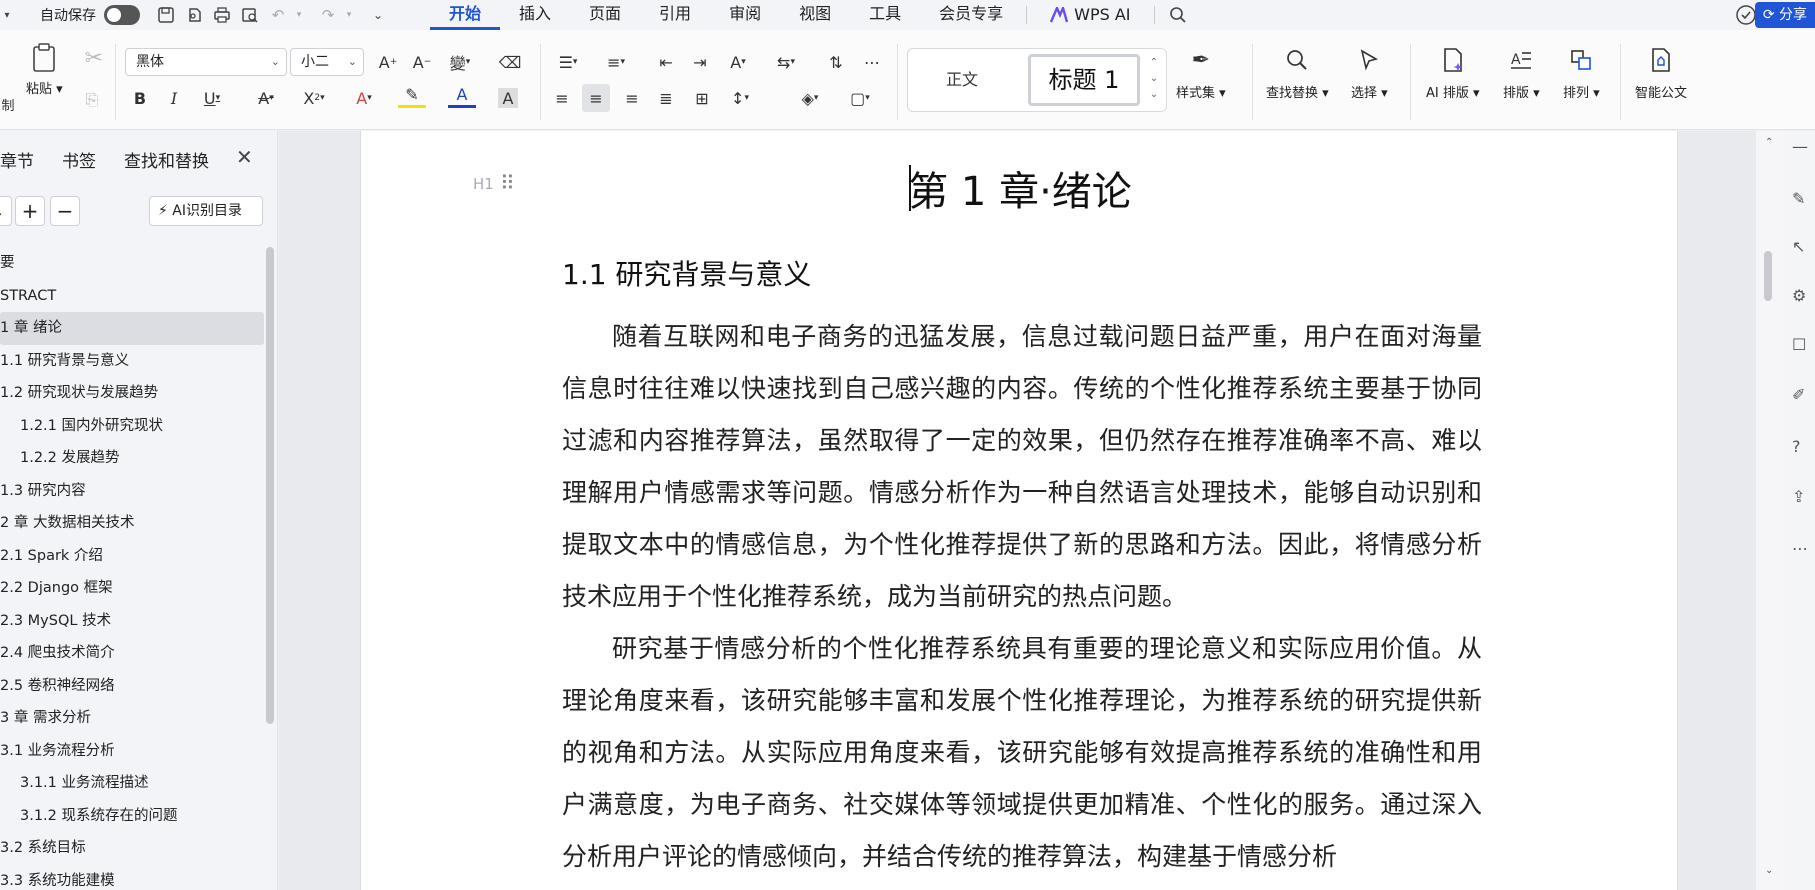 This screenshot has height=890, width=1815. Describe the element at coordinates (132, 393) in the screenshot. I see `toc-item: 1.2 研究现状与发展趋势` at that location.